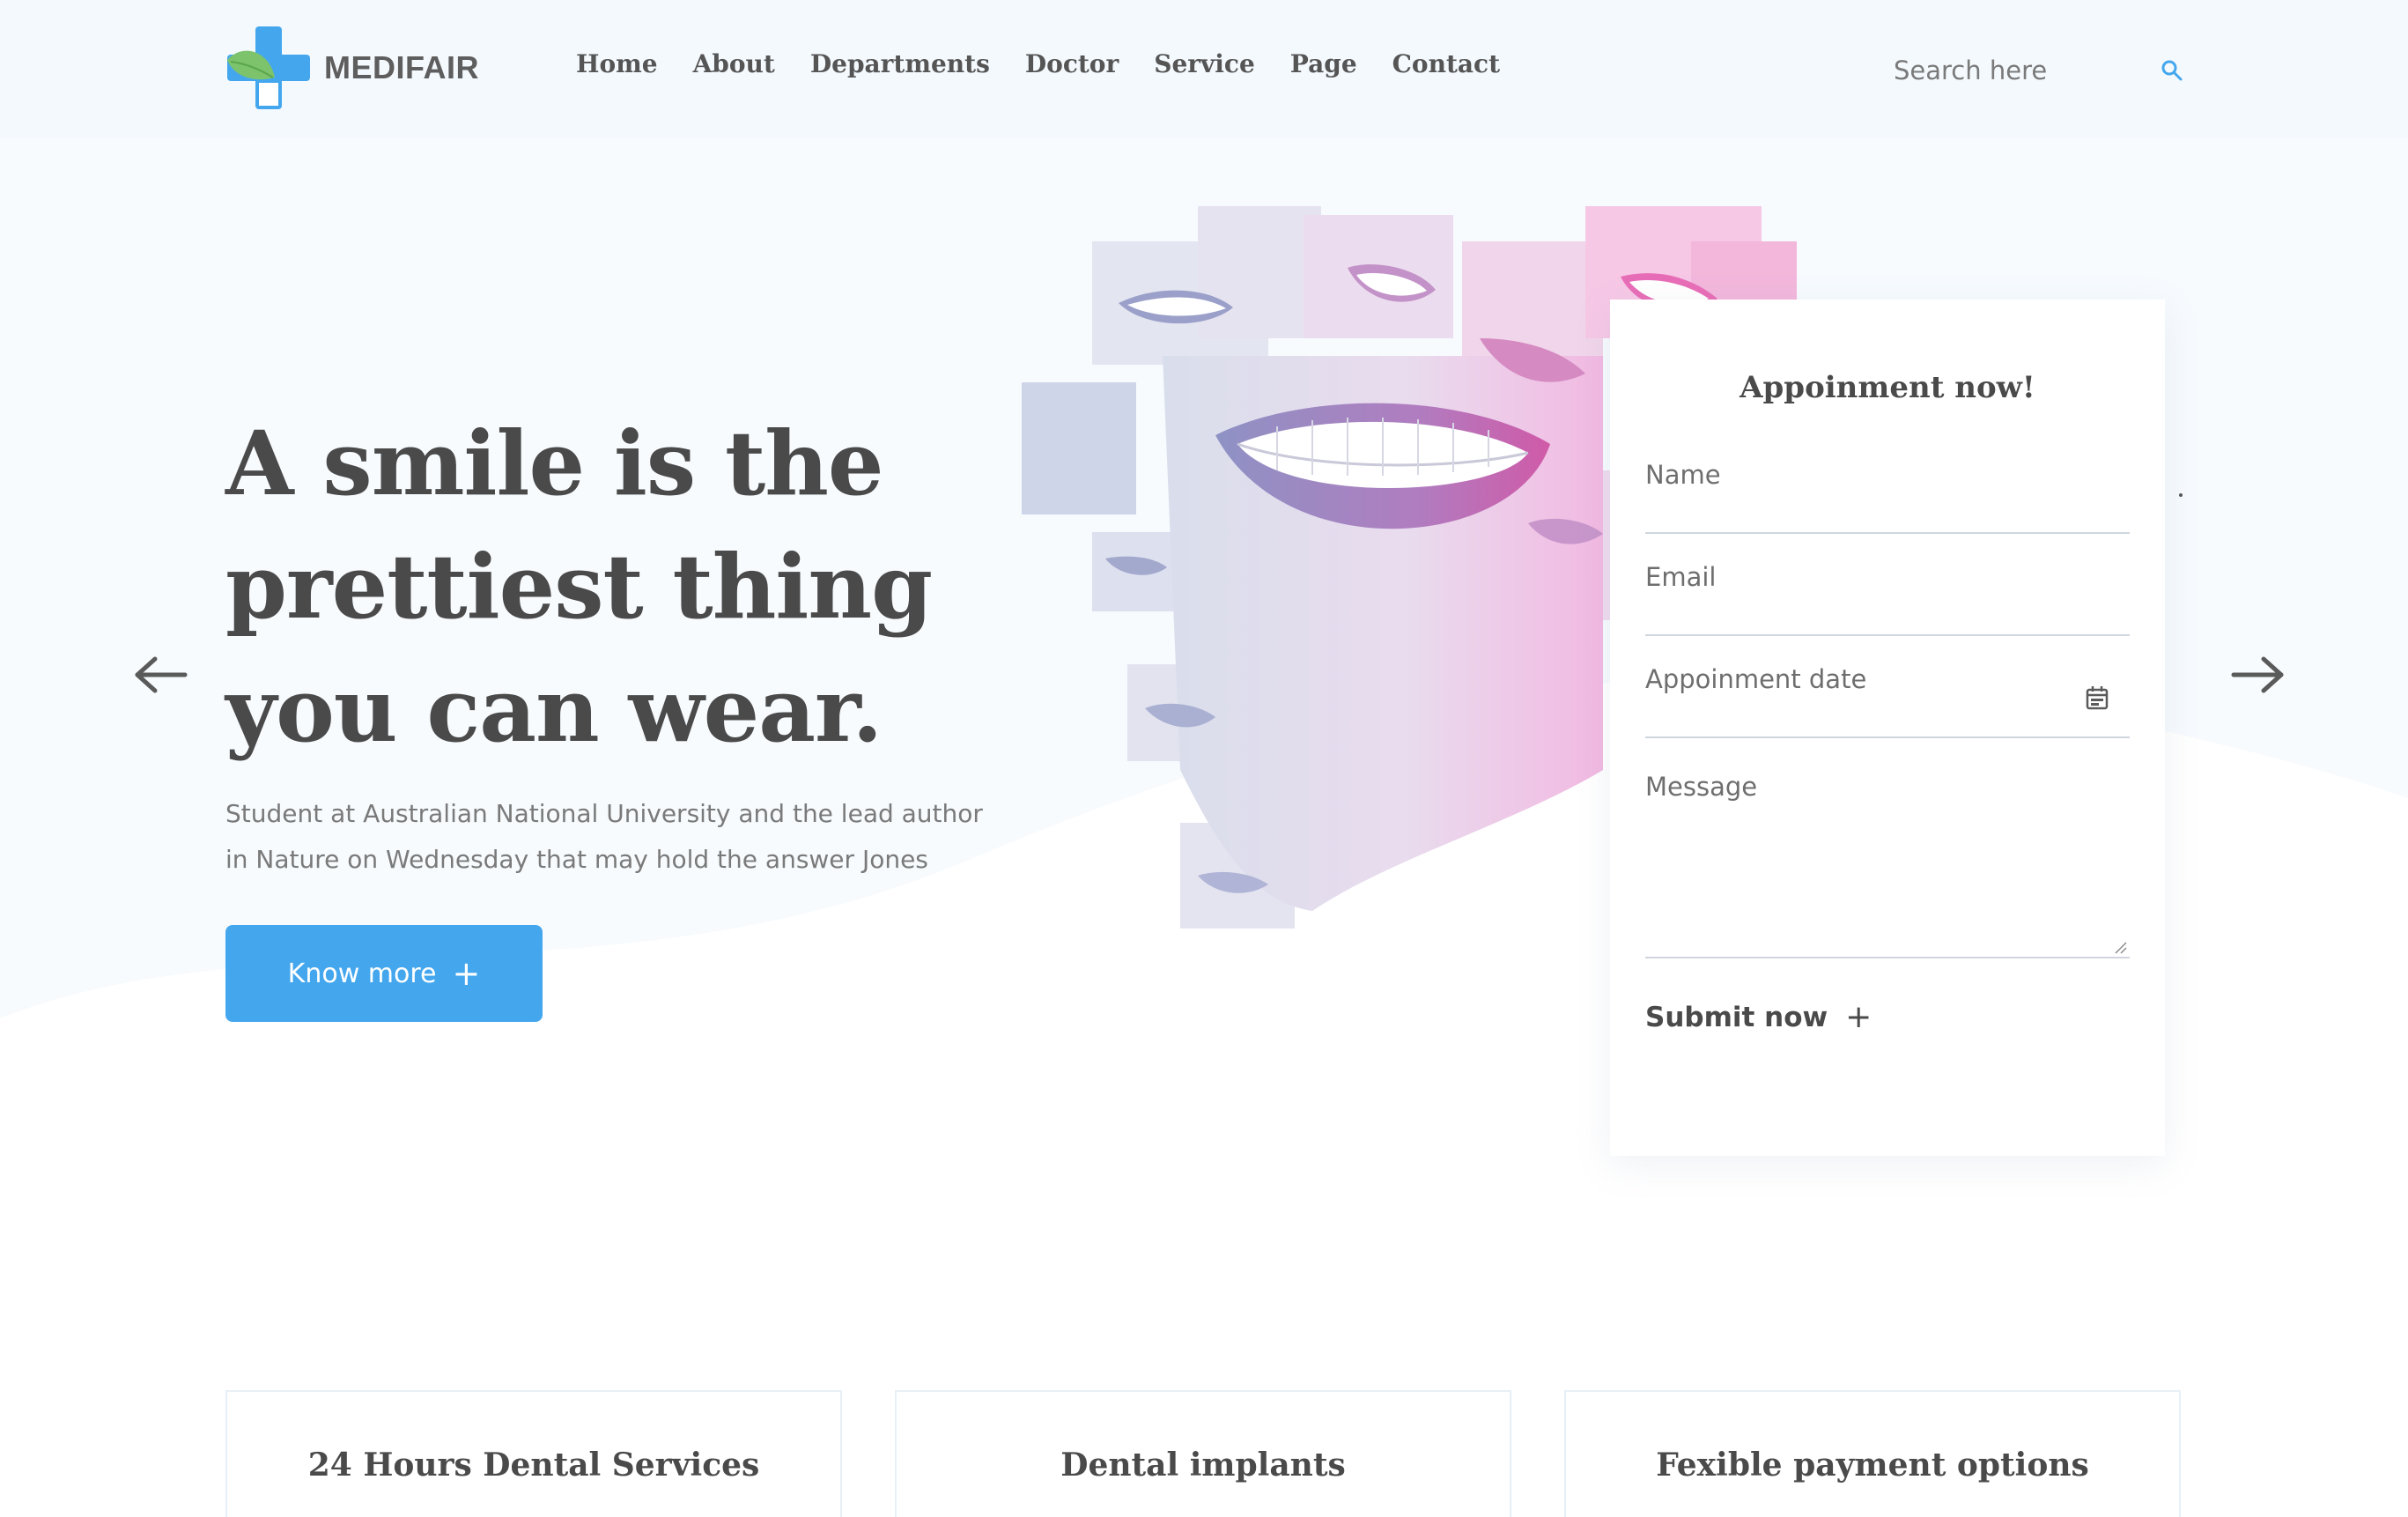  Describe the element at coordinates (1701, 787) in the screenshot. I see `message-placeholder: Message` at that location.